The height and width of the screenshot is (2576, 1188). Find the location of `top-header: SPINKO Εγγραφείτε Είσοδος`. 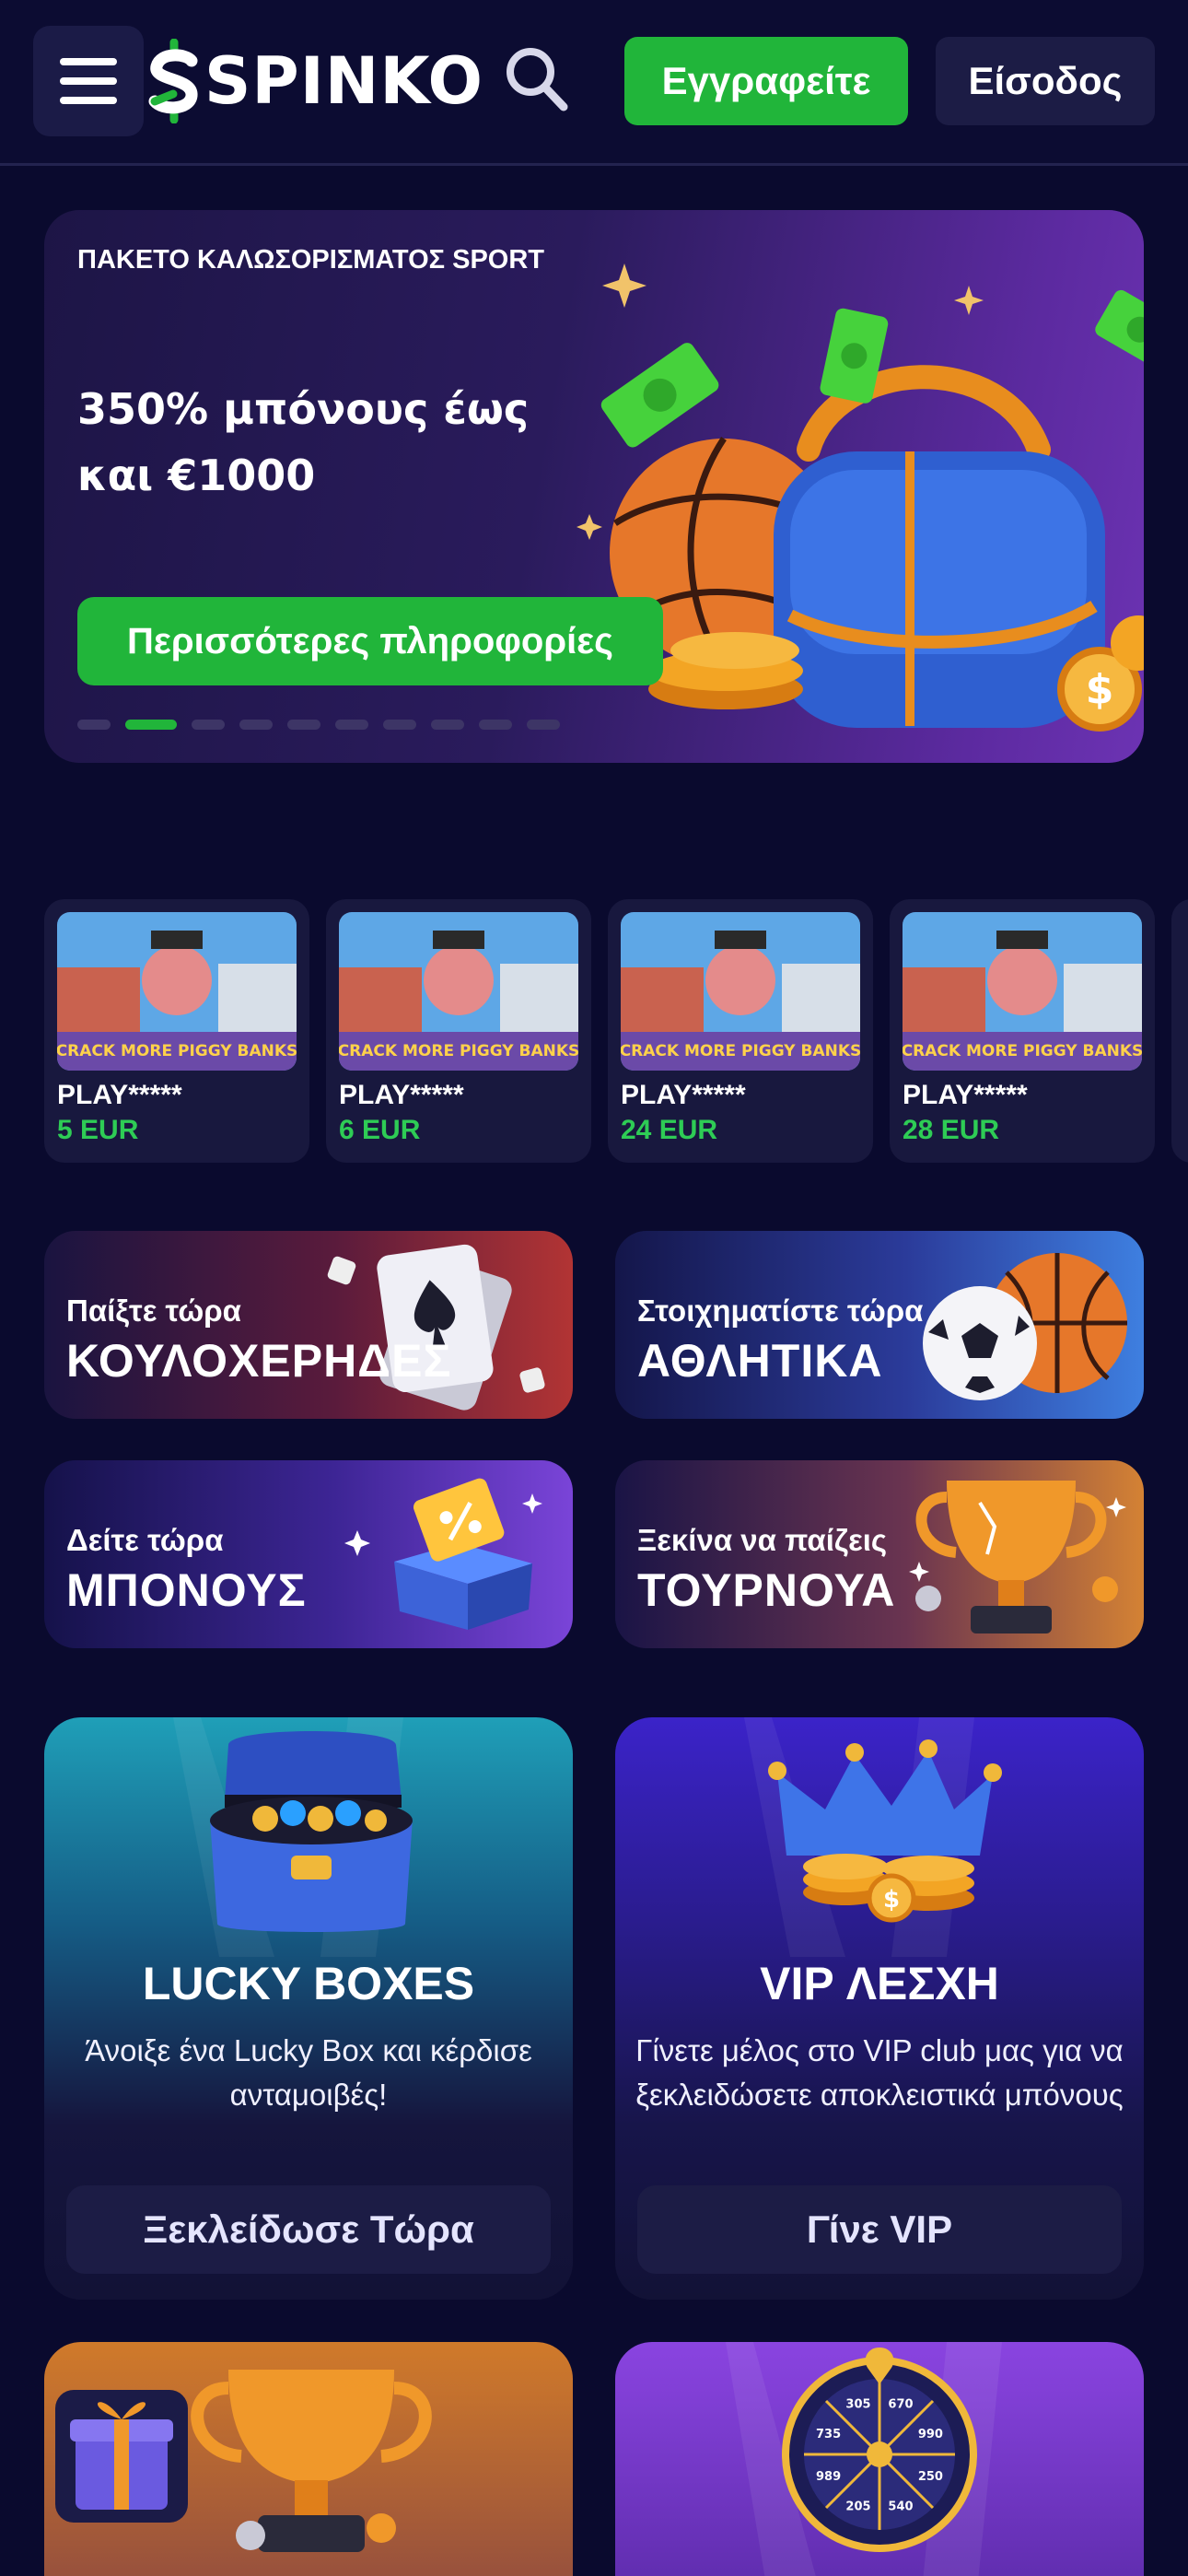

top-header: SPINKO Εγγραφείτε Είσοδος is located at coordinates (594, 83).